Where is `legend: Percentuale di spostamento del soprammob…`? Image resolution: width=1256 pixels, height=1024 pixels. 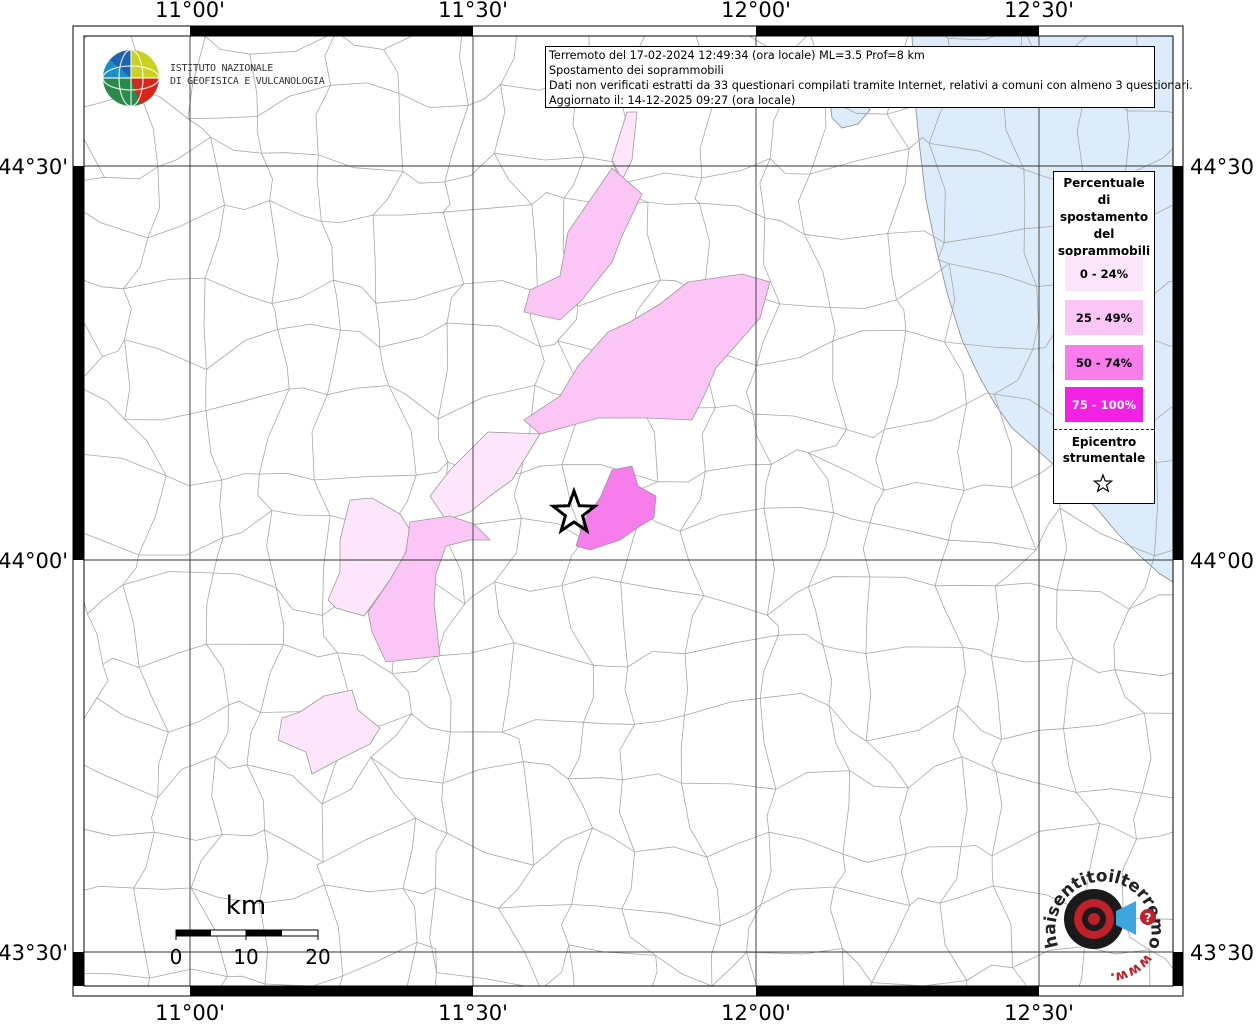
legend: Percentuale di spostamento del soprammob… is located at coordinates (1104, 337).